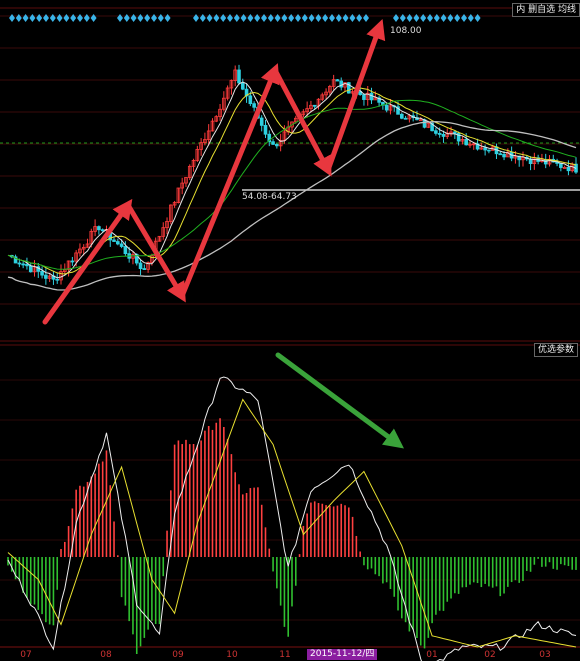 This screenshot has height=661, width=580. Describe the element at coordinates (545, 655) in the screenshot. I see `x-tick-label: 03` at that location.